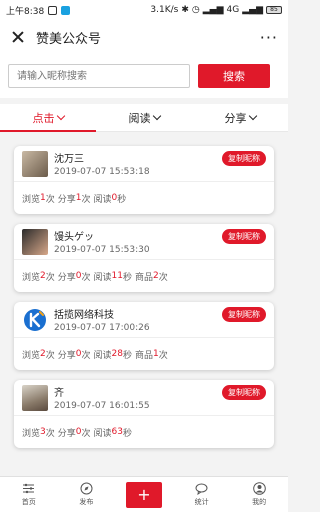 This screenshot has width=320, height=512. I want to click on add-button: +, so click(143, 494).